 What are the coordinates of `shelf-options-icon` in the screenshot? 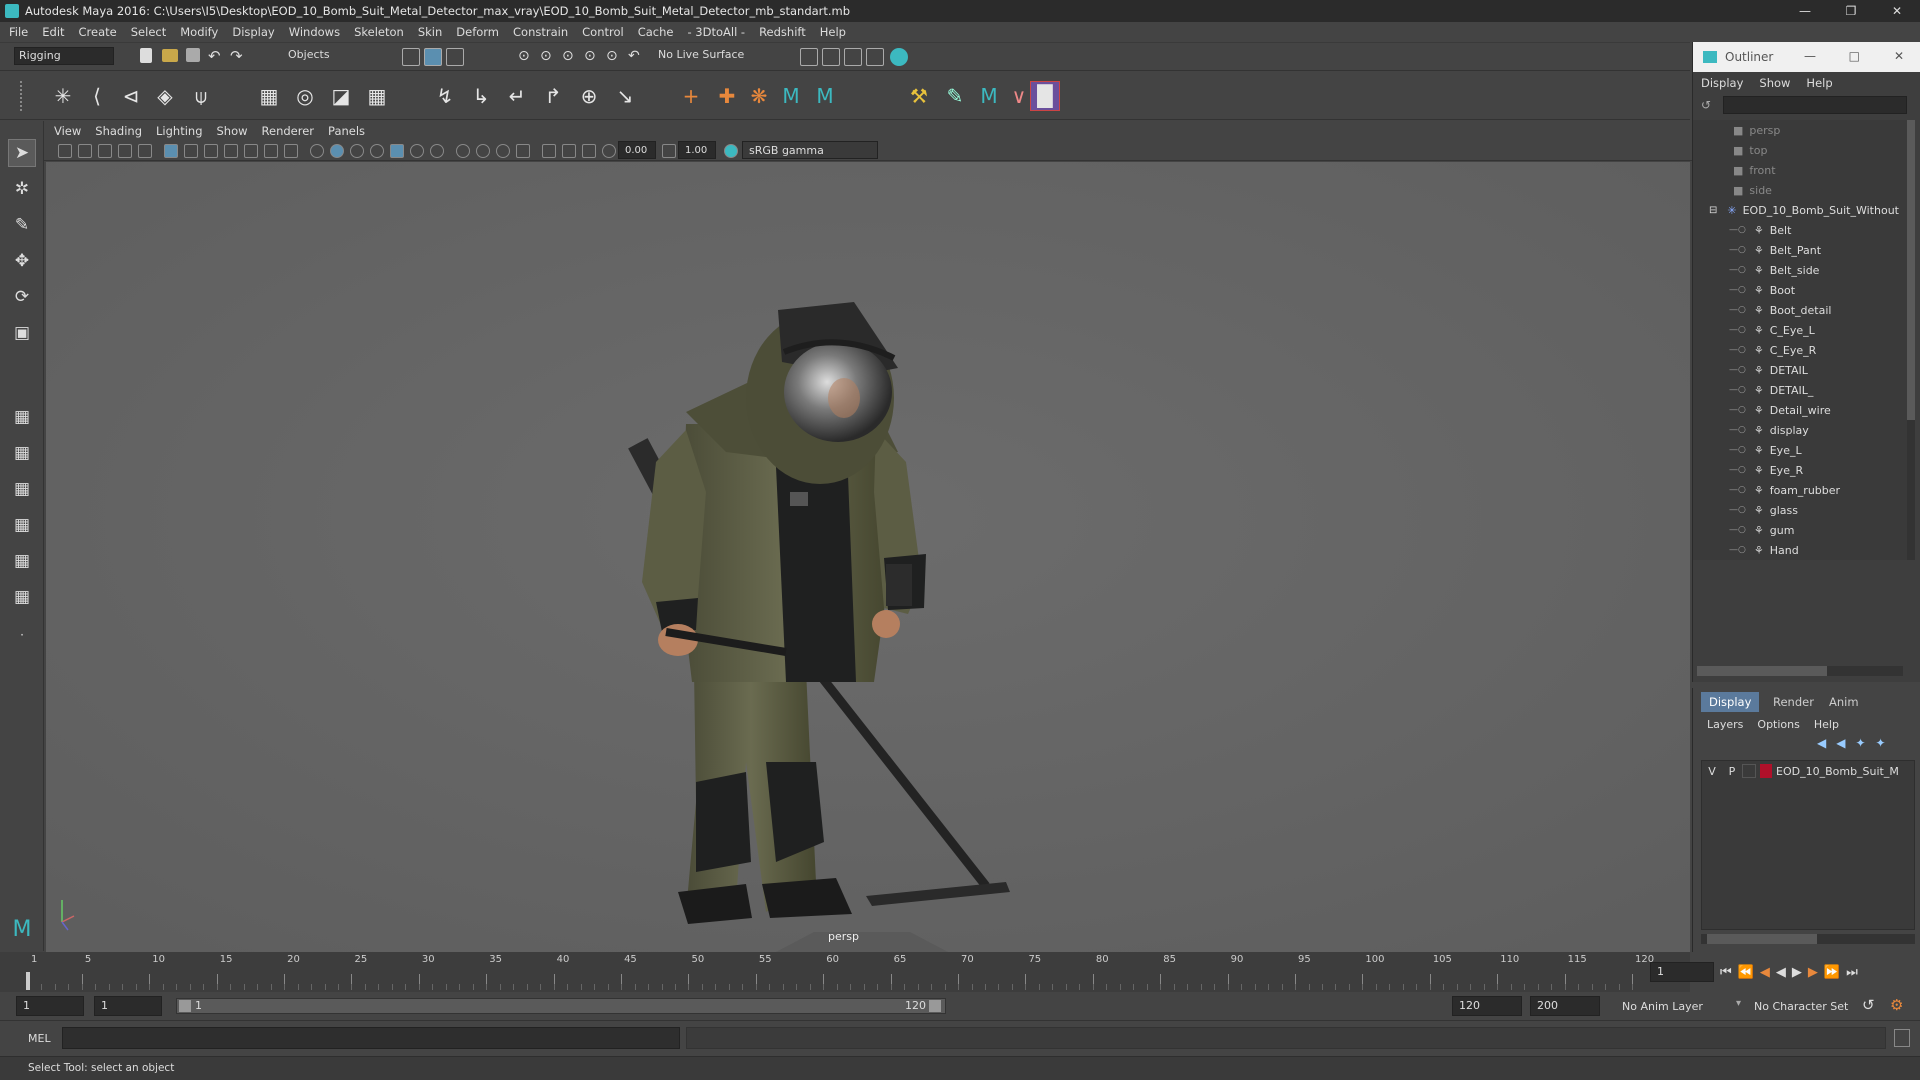 It's located at (26, 96).